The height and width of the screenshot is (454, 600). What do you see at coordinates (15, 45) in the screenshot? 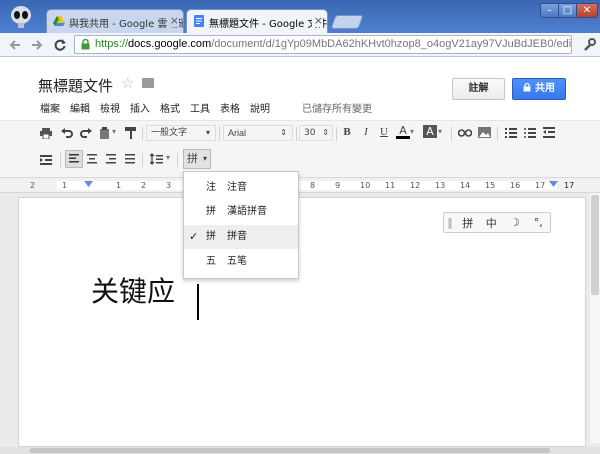
I see `back-button` at bounding box center [15, 45].